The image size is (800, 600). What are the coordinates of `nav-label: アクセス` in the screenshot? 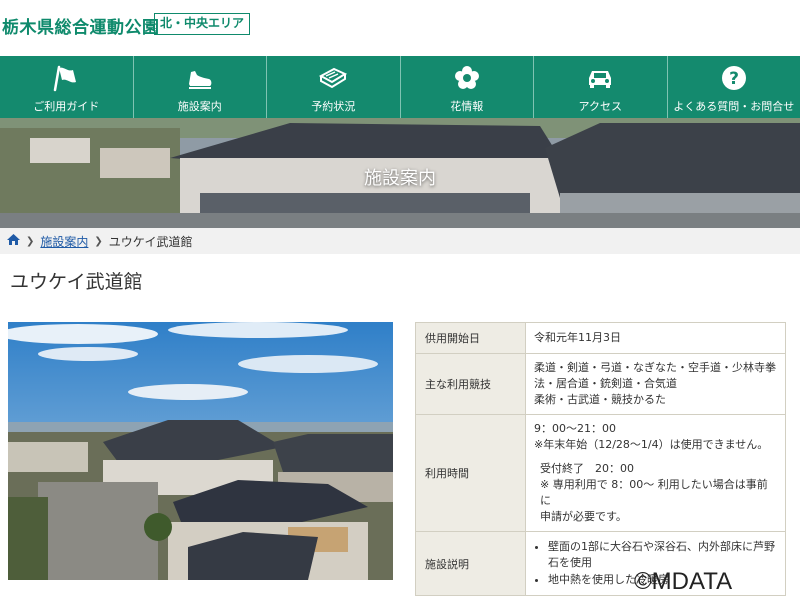 It's located at (600, 106).